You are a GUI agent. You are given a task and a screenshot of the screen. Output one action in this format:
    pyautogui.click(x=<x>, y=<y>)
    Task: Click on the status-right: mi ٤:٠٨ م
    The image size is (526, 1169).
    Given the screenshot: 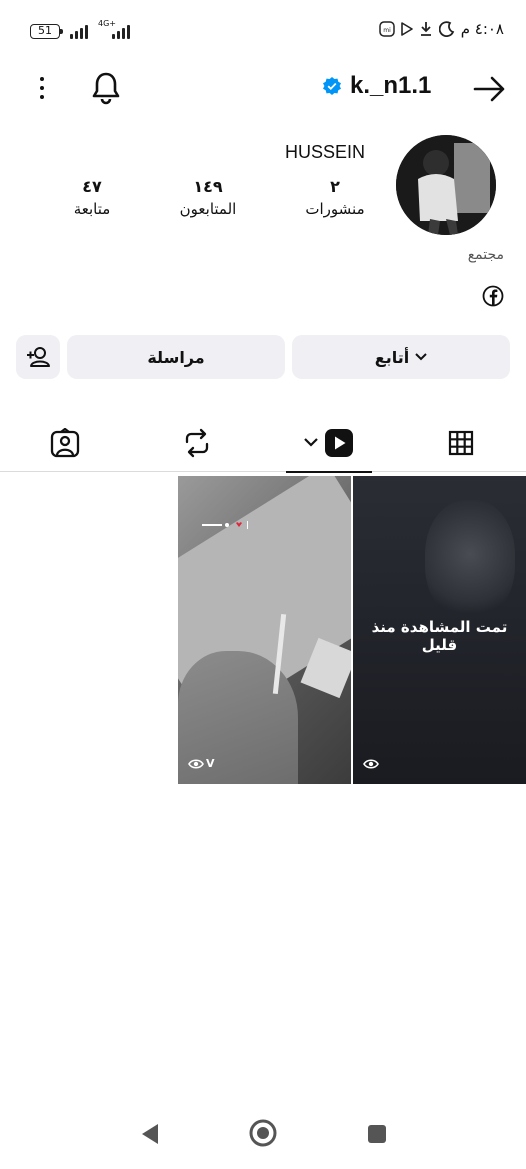 What is the action you would take?
    pyautogui.click(x=441, y=29)
    